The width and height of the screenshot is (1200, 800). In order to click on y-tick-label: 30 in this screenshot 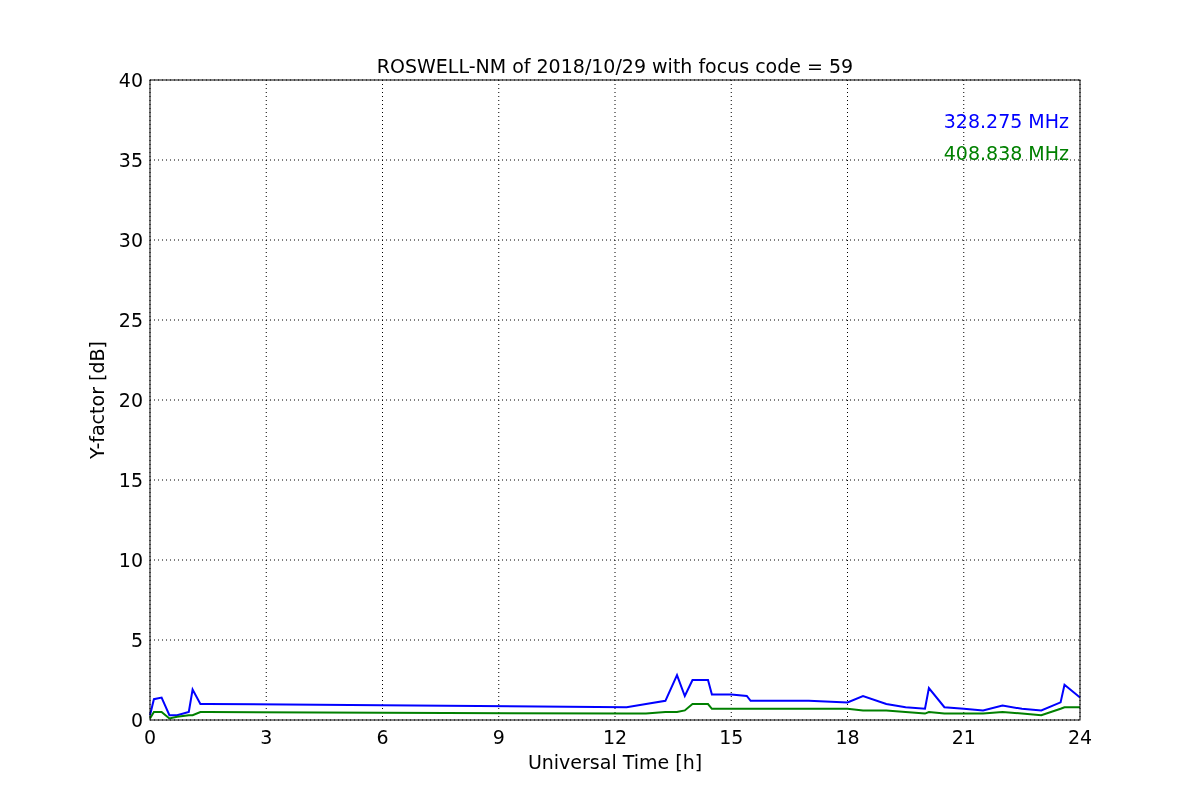, I will do `click(130, 240)`.